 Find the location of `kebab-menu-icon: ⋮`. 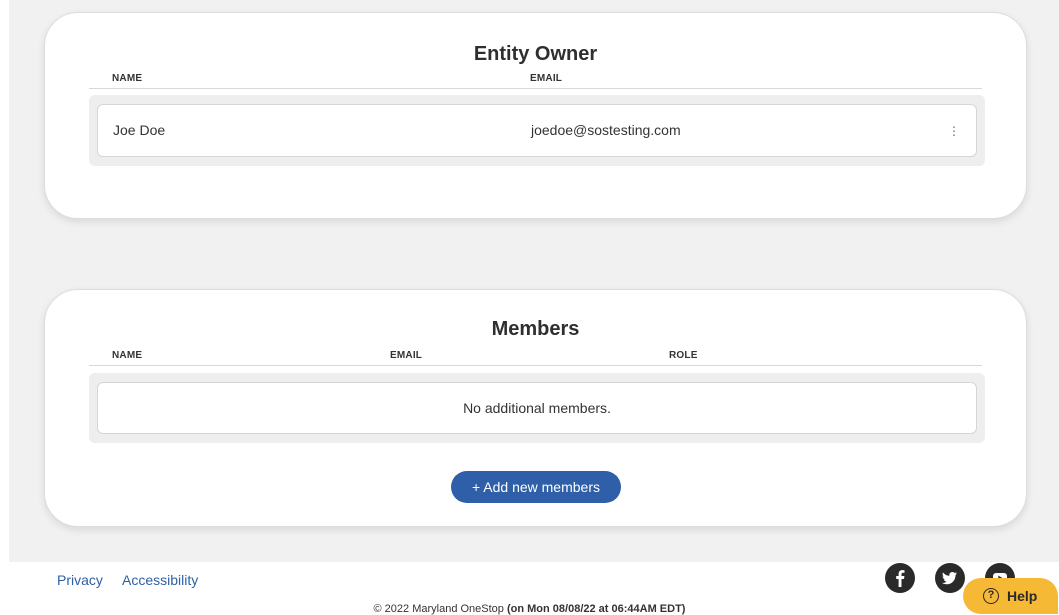

kebab-menu-icon: ⋮ is located at coordinates (954, 131).